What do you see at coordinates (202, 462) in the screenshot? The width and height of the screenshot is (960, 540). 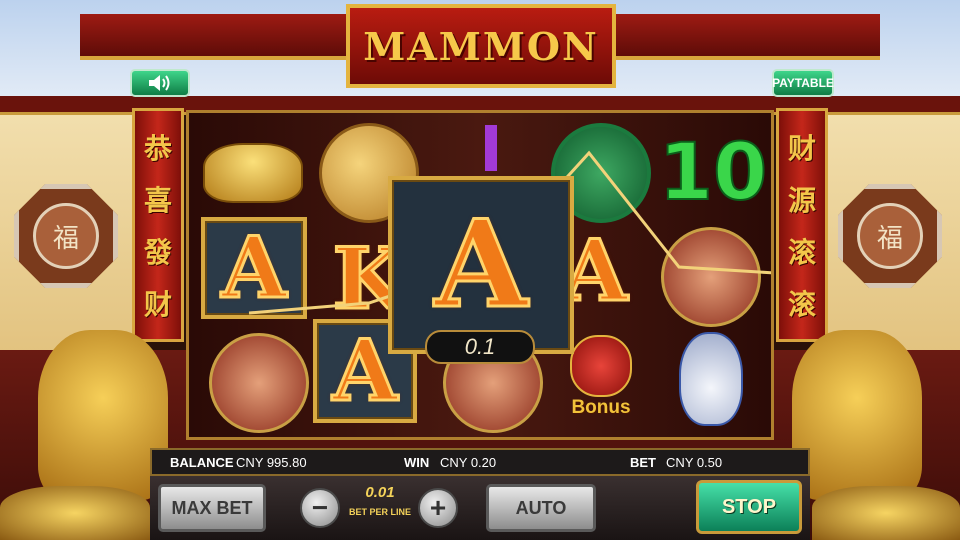 I see `balance-label: BALANCE` at bounding box center [202, 462].